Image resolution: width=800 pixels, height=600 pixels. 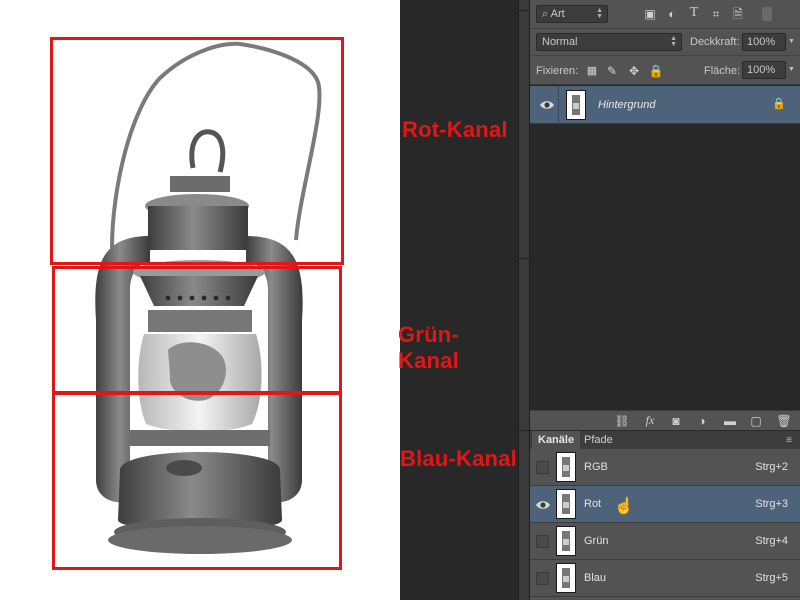 What do you see at coordinates (738, 14) in the screenshot?
I see `smart-object-filter-icon: 🗎` at bounding box center [738, 14].